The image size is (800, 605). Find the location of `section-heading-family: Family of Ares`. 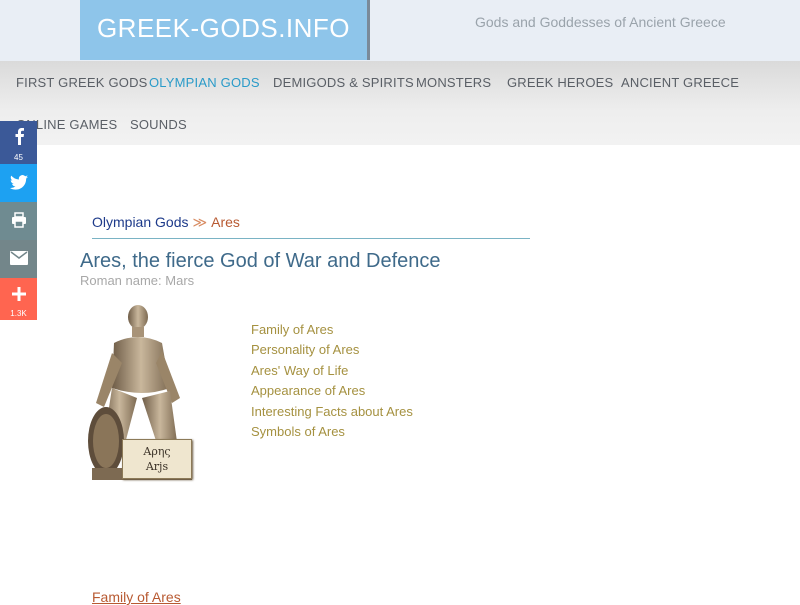

section-heading-family: Family of Ares is located at coordinates (136, 597).